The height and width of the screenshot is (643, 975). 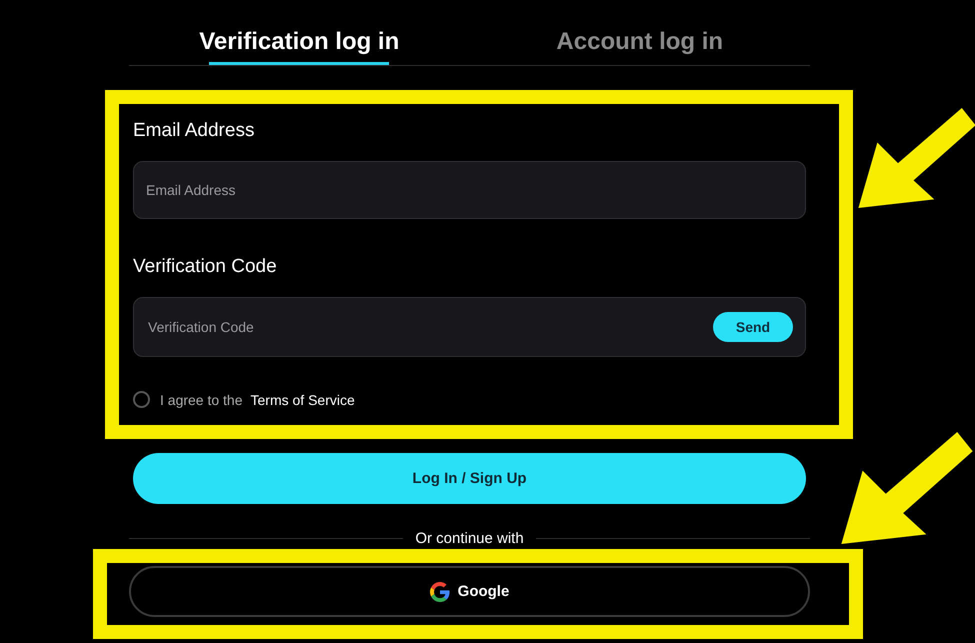 I want to click on email-field: Email Address, so click(x=469, y=190).